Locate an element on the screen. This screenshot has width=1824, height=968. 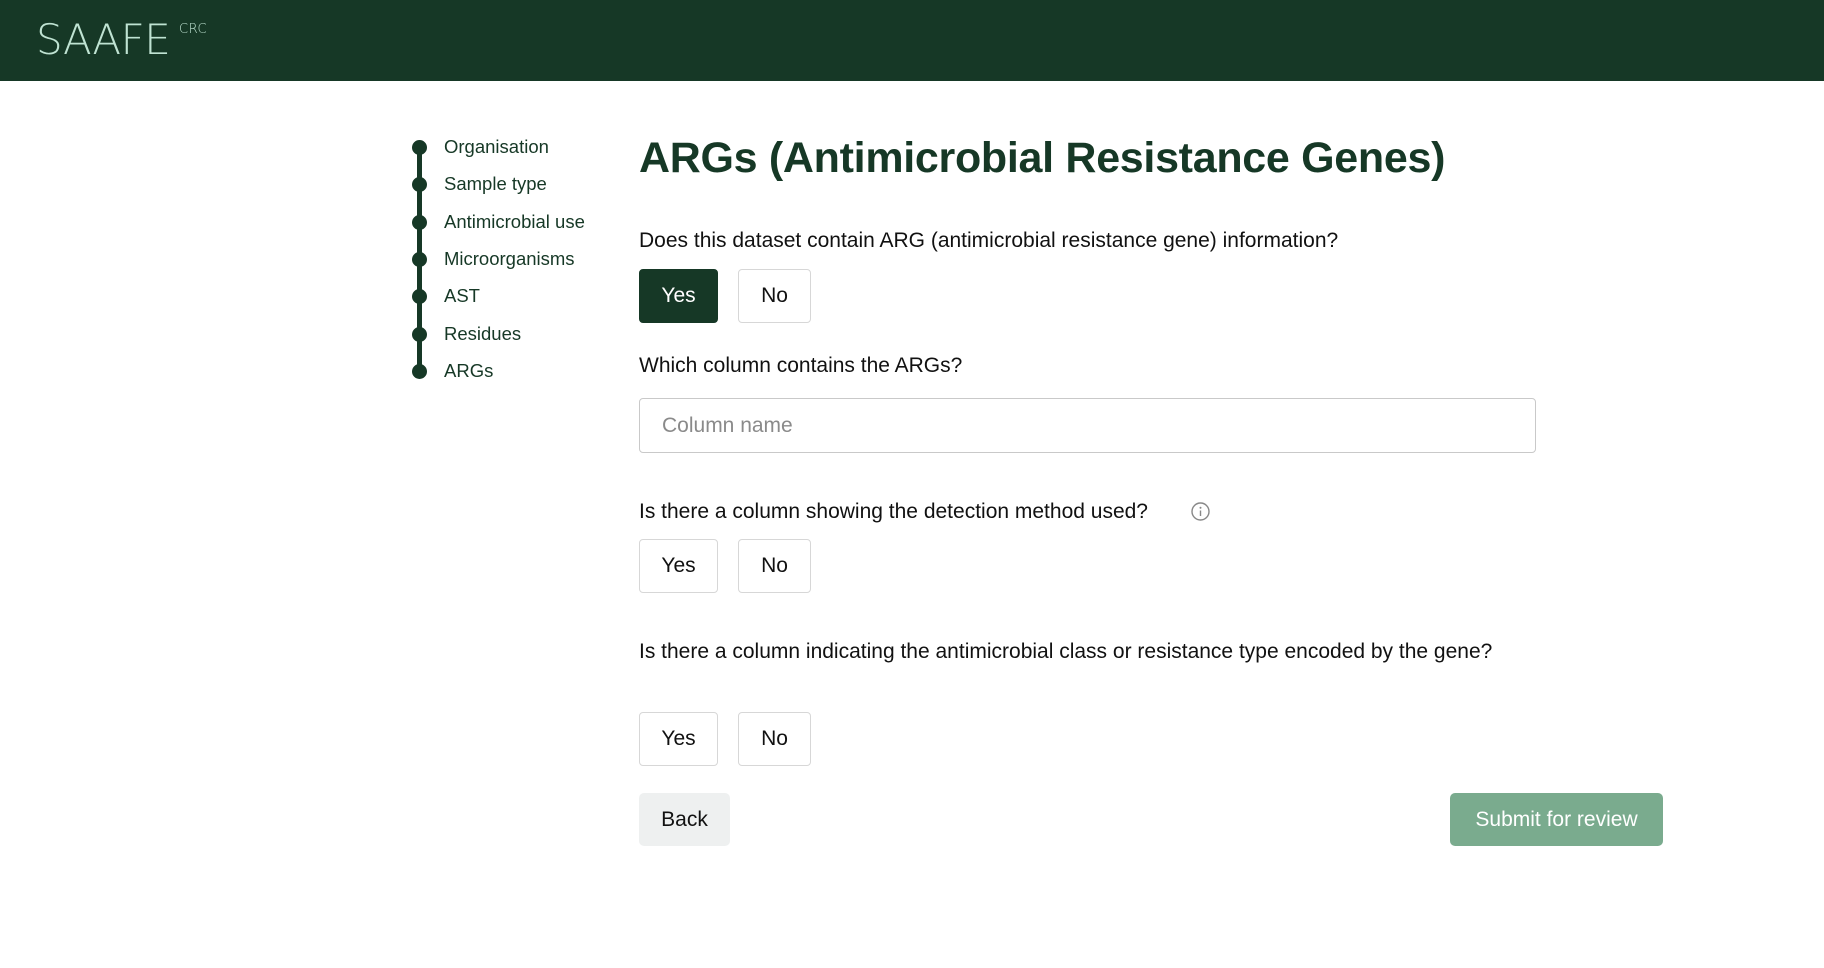
page-title: ARGs (Antimicrobial Resistance Genes) is located at coordinates (1042, 158).